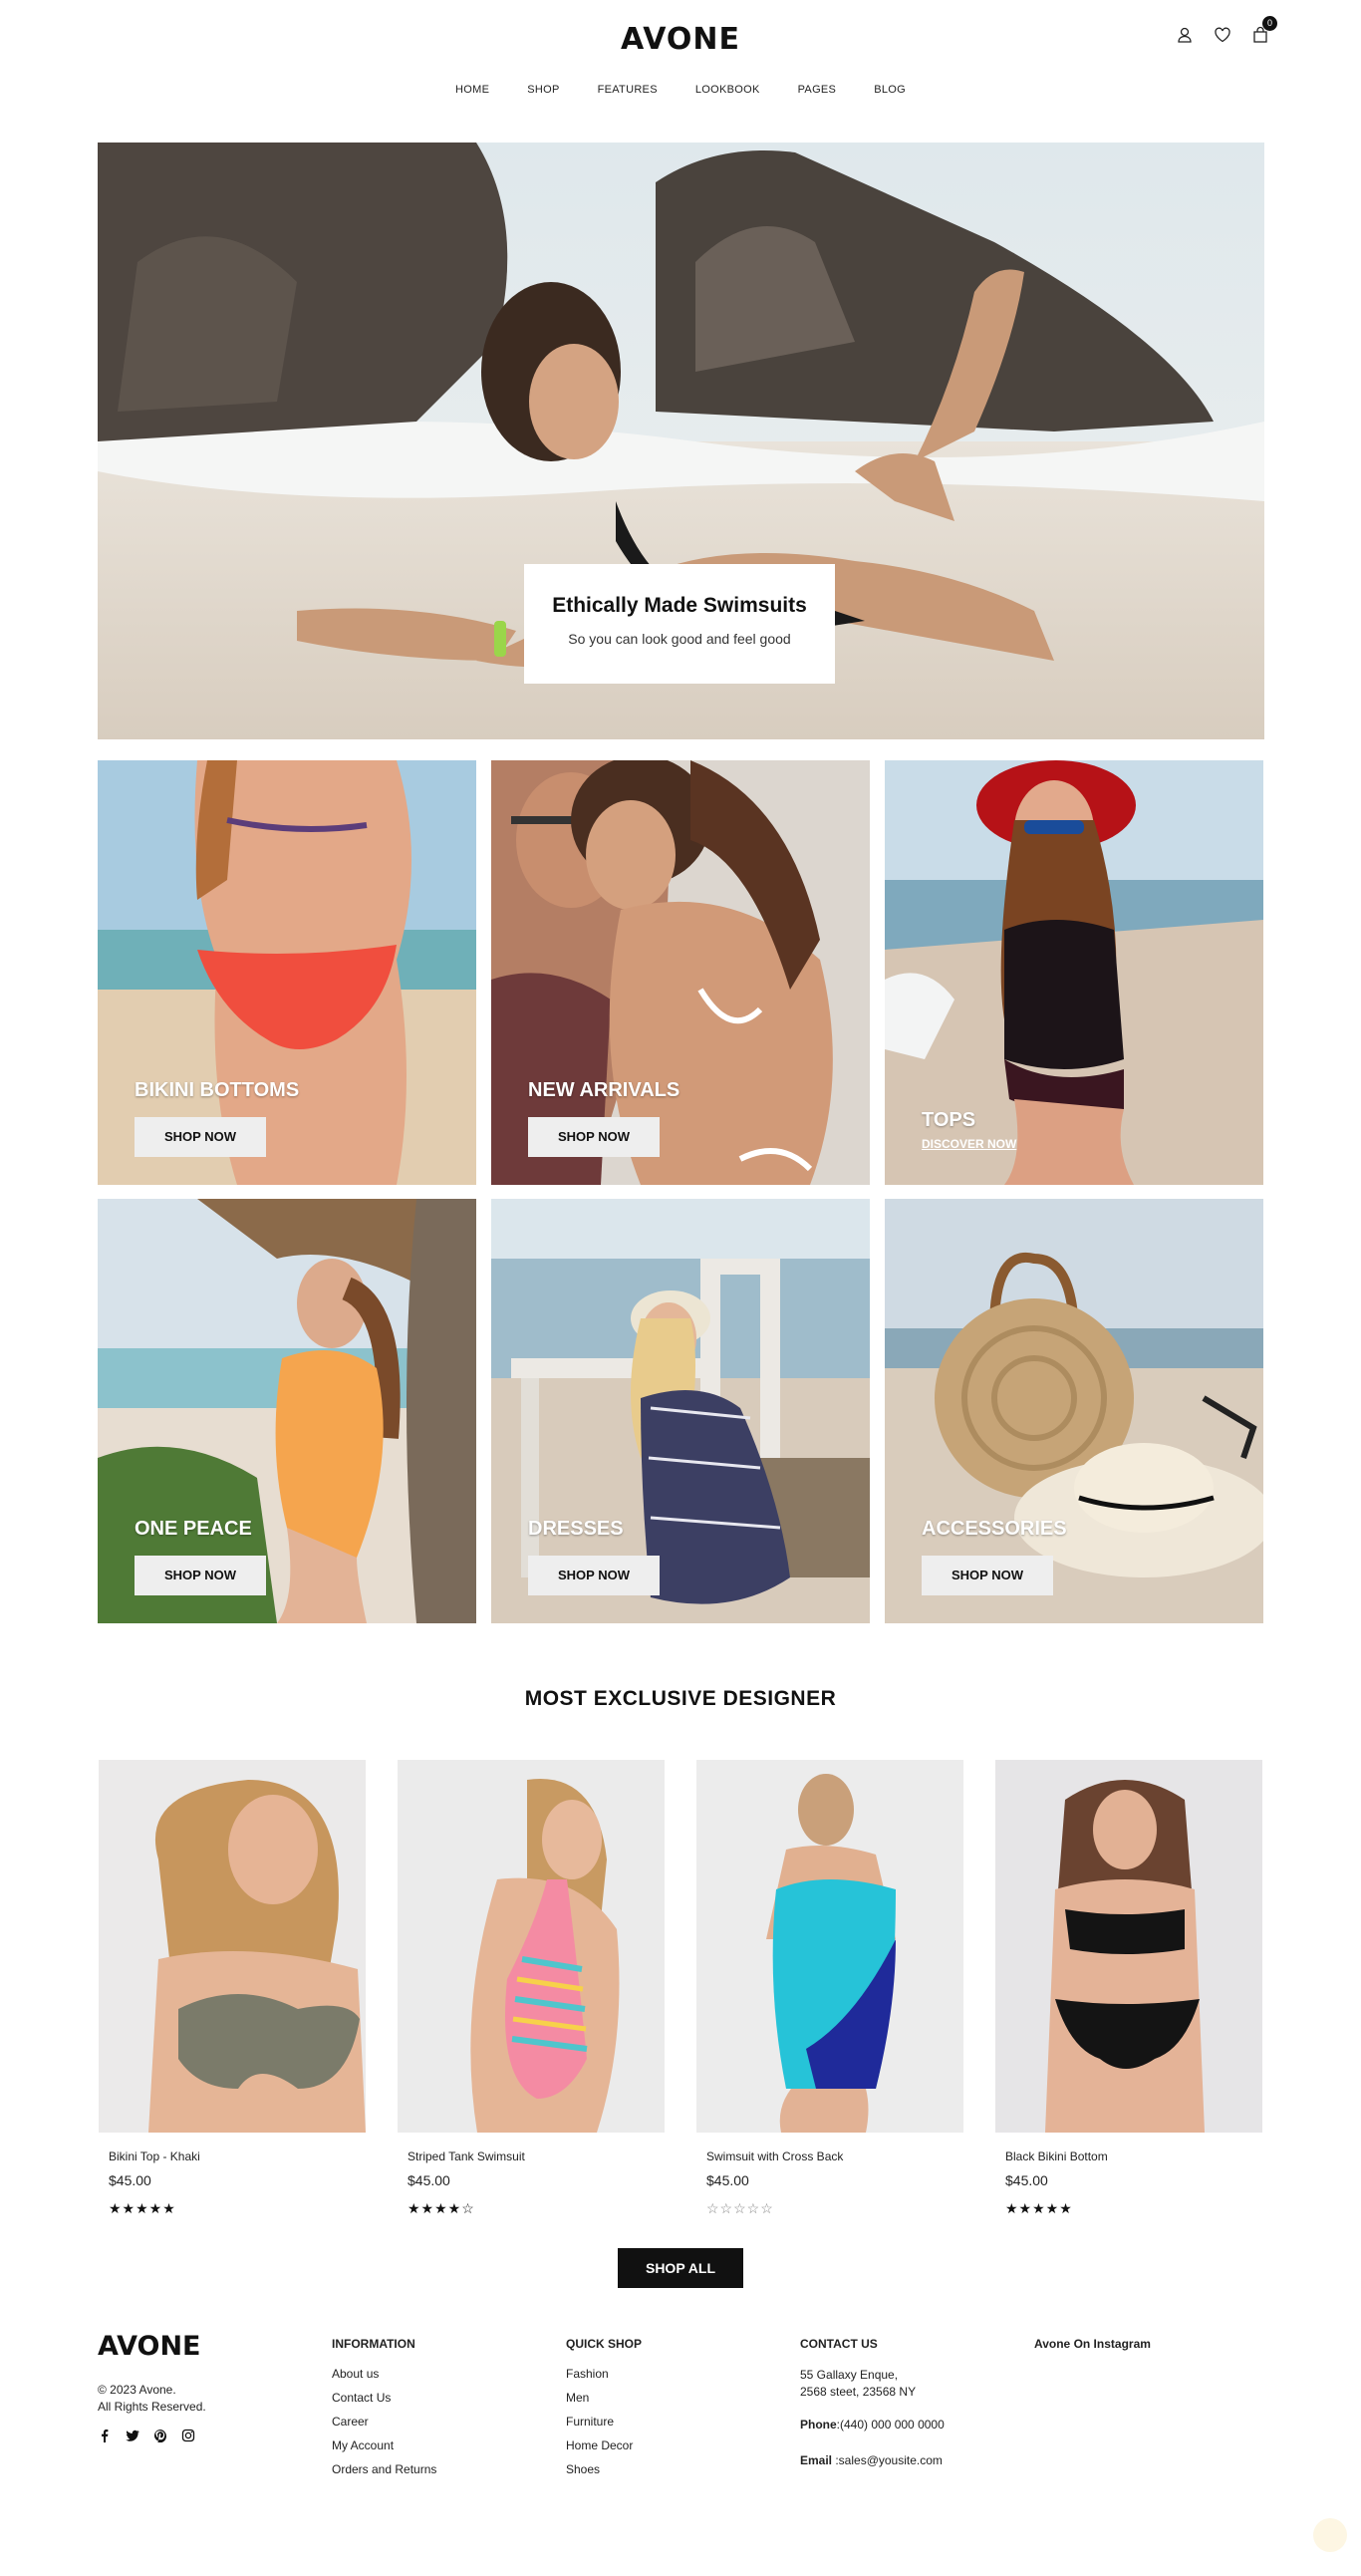 The height and width of the screenshot is (2576, 1361). I want to click on footer-phone: Phone:(440) 000 000 0000, so click(872, 2425).